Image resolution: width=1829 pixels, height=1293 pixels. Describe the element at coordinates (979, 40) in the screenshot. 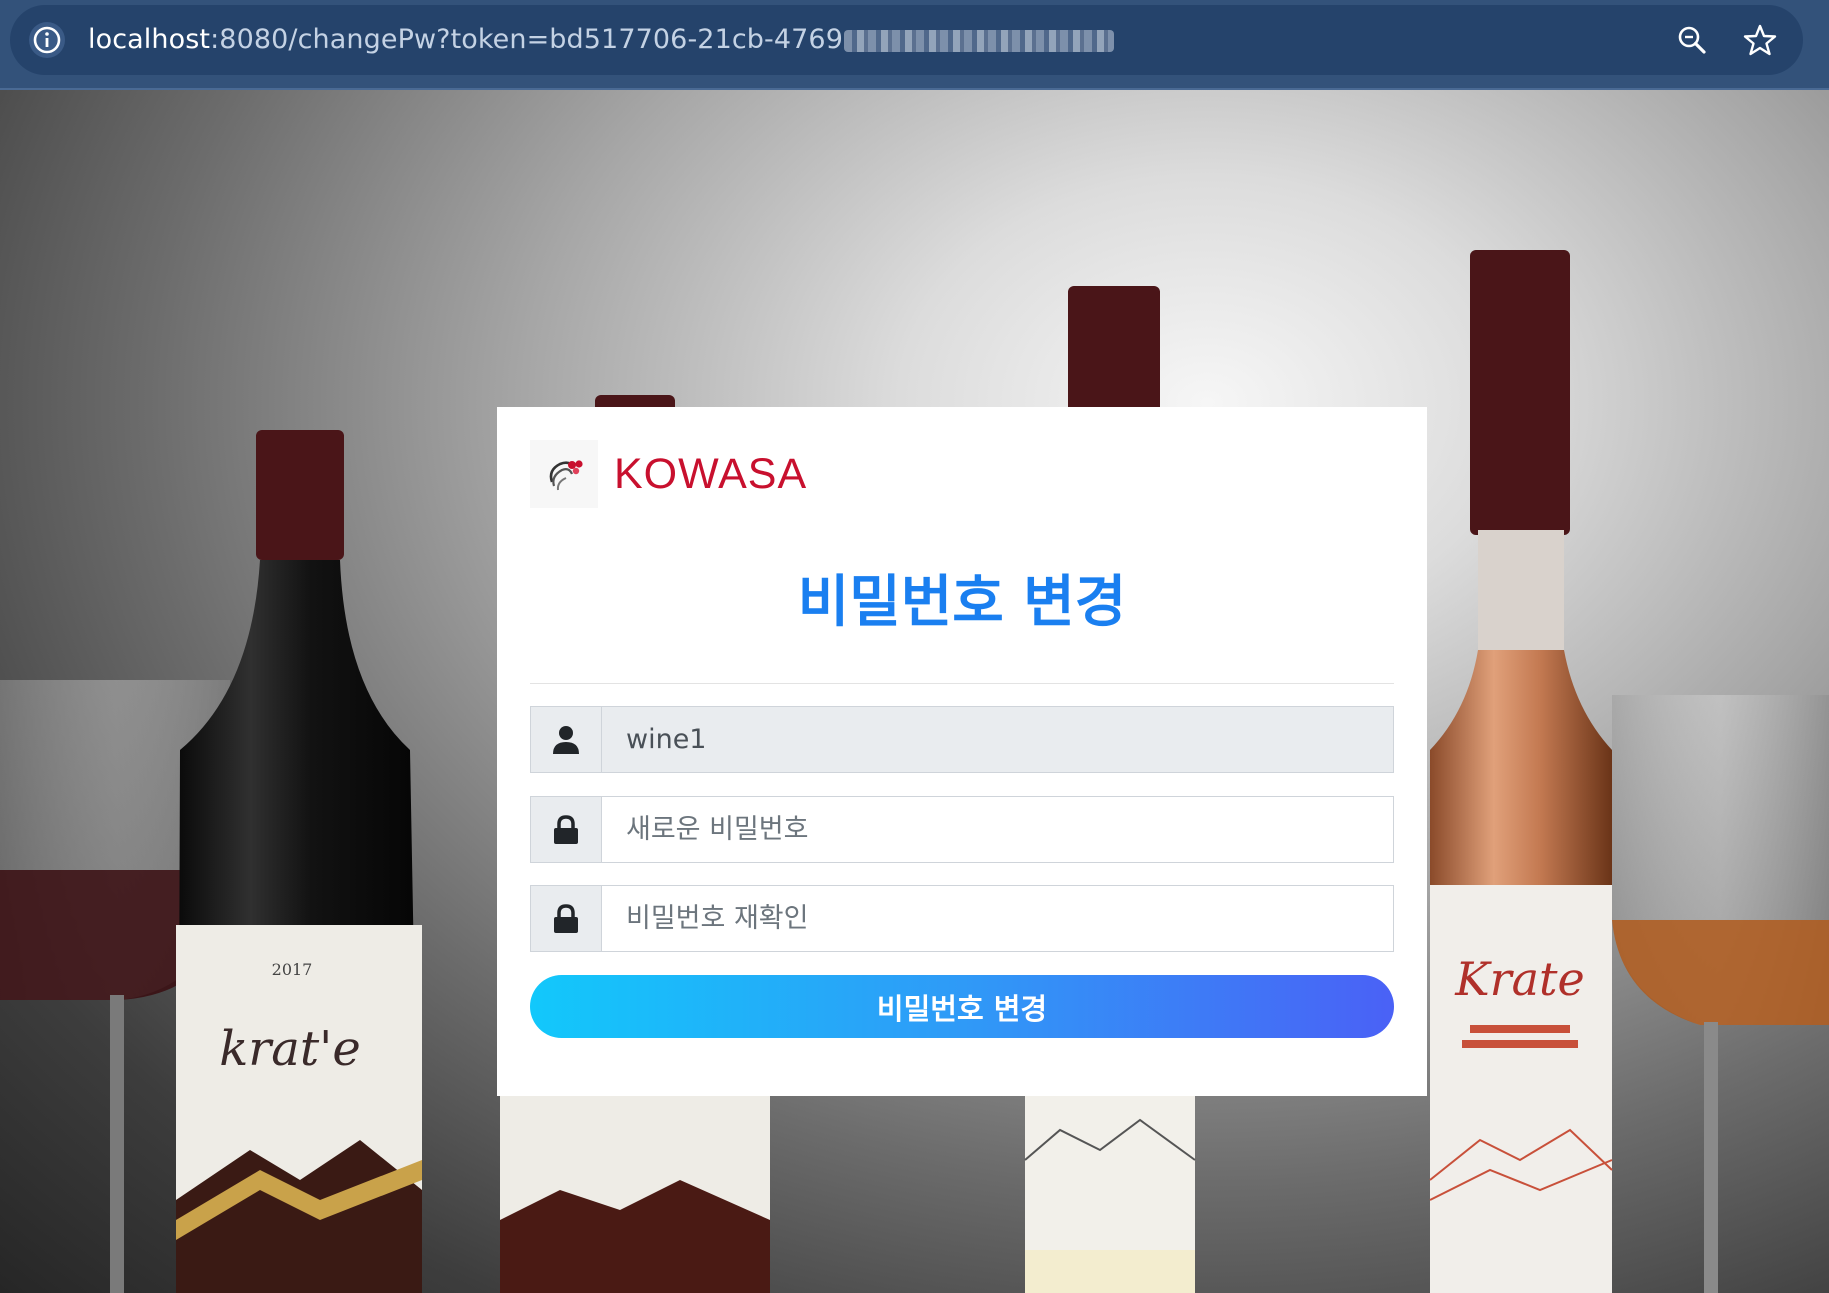

I see `url-redacted-region` at that location.